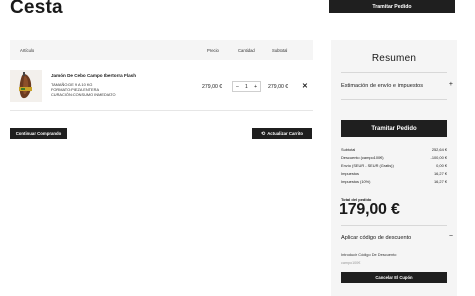 The width and height of the screenshot is (475, 296). What do you see at coordinates (394, 277) in the screenshot?
I see `cancel-coupon-button: Cancelar El Cupón` at bounding box center [394, 277].